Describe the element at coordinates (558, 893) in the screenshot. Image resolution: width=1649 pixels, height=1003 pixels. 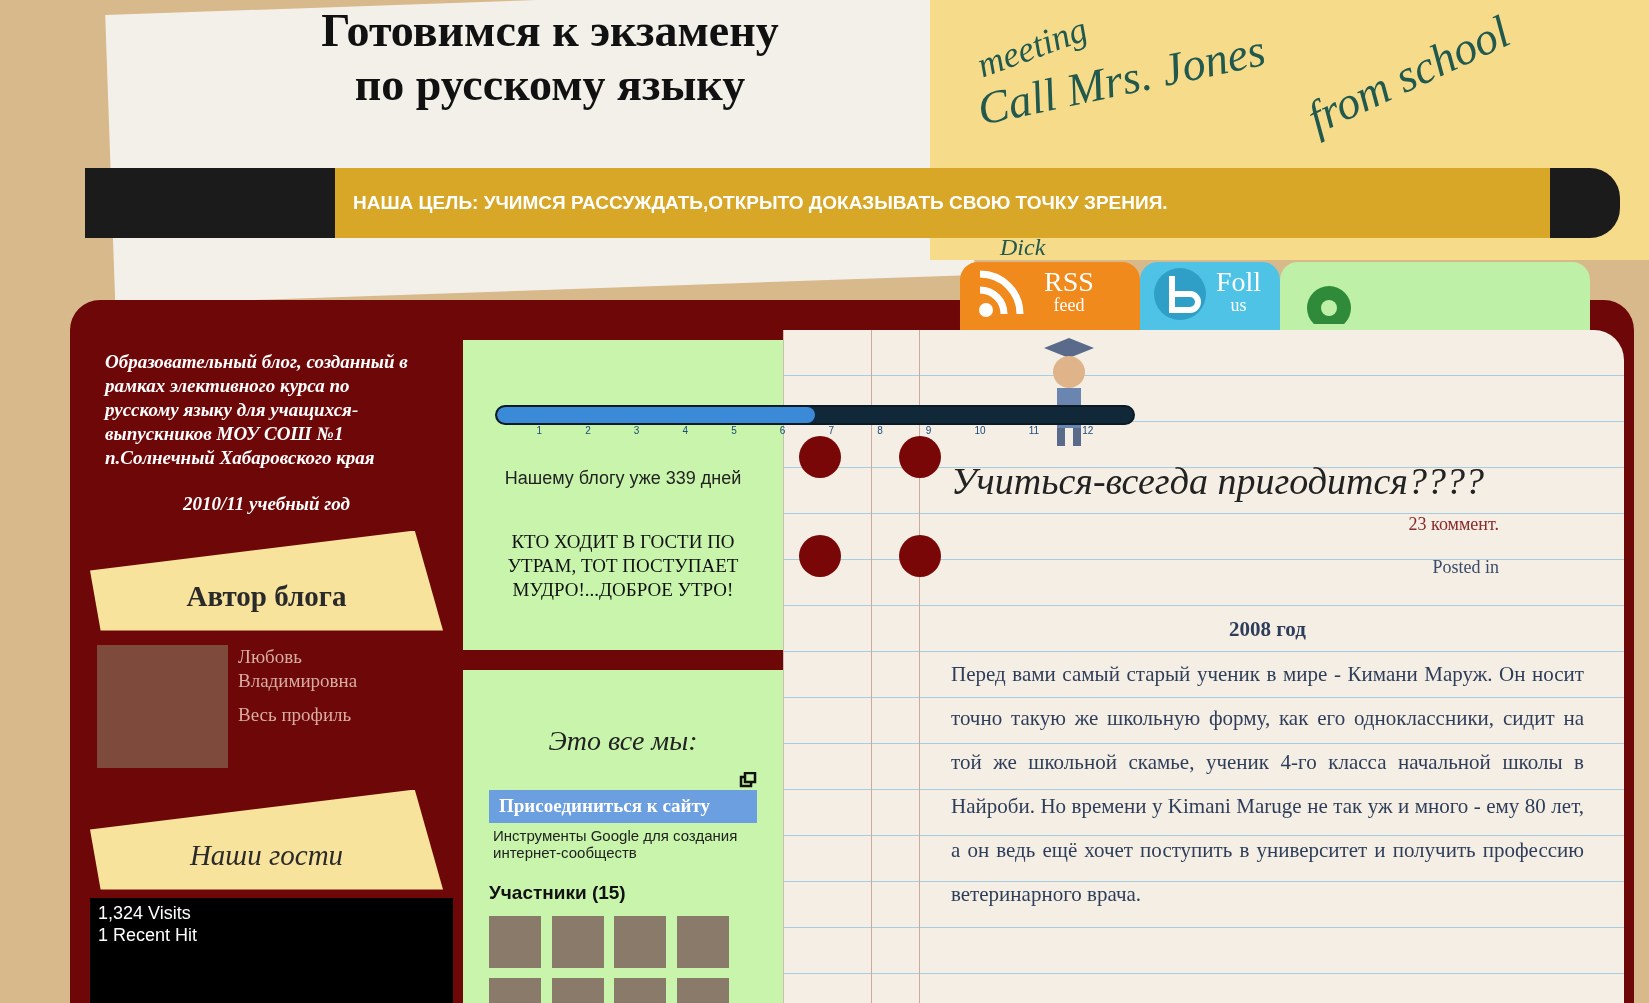
I see `members-count: Участники (15)` at that location.